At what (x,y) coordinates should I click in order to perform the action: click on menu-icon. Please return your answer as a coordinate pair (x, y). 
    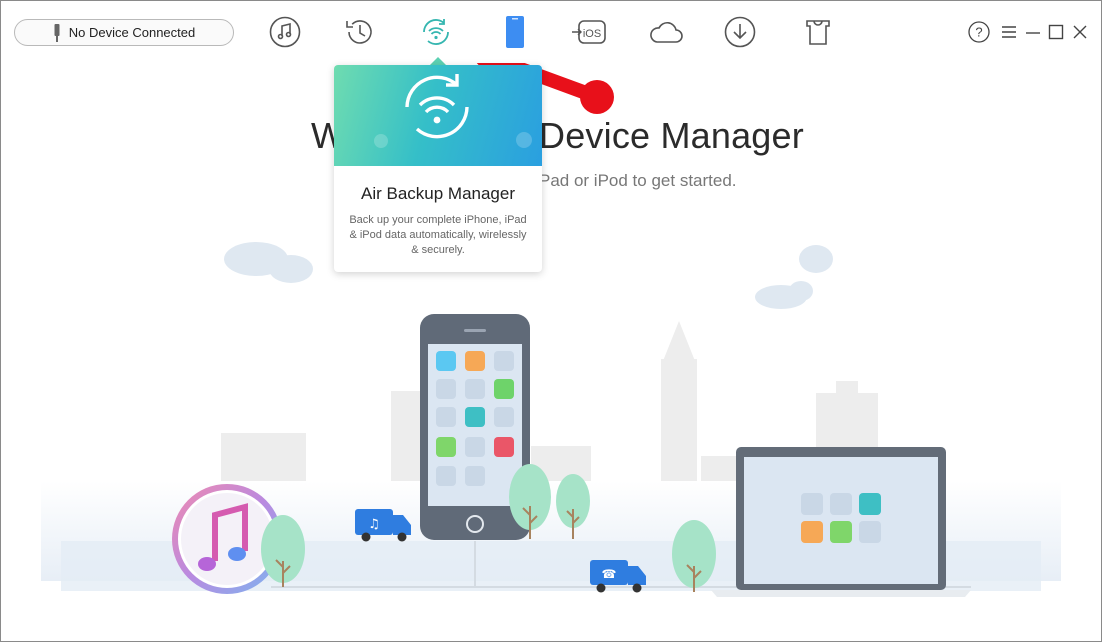
    Looking at the image, I should click on (1009, 32).